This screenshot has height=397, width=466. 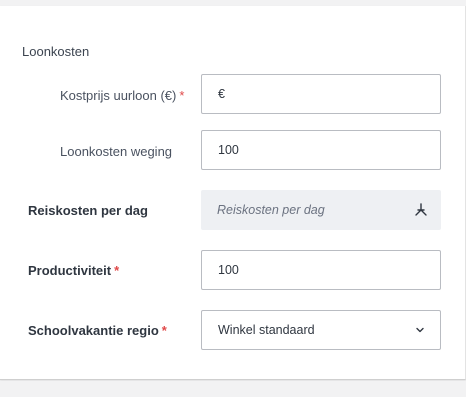 I want to click on reiskosten-label: Reiskosten per dag, so click(x=88, y=210).